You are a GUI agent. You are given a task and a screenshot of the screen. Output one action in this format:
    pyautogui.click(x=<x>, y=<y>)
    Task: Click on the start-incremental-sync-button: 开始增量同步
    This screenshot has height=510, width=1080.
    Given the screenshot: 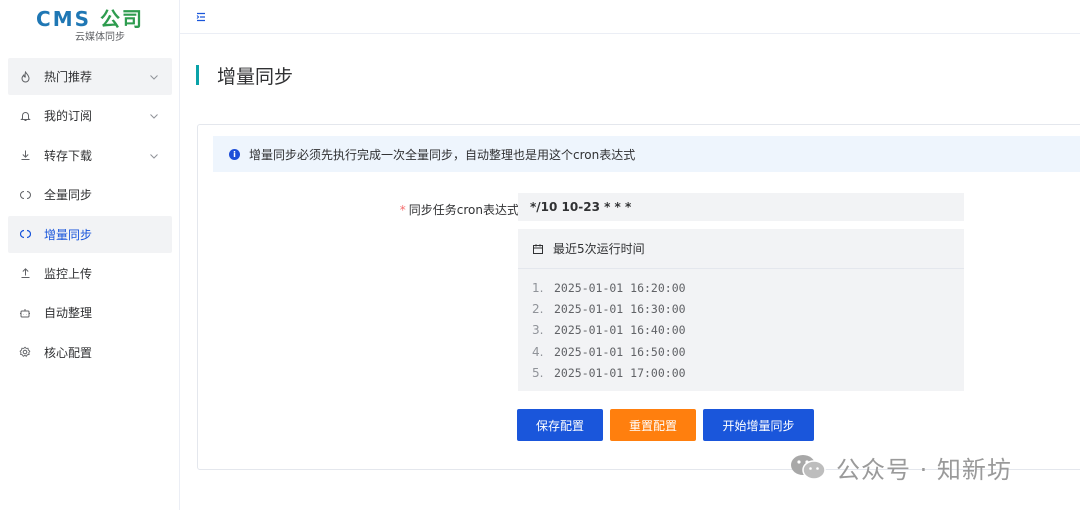 What is the action you would take?
    pyautogui.click(x=758, y=425)
    